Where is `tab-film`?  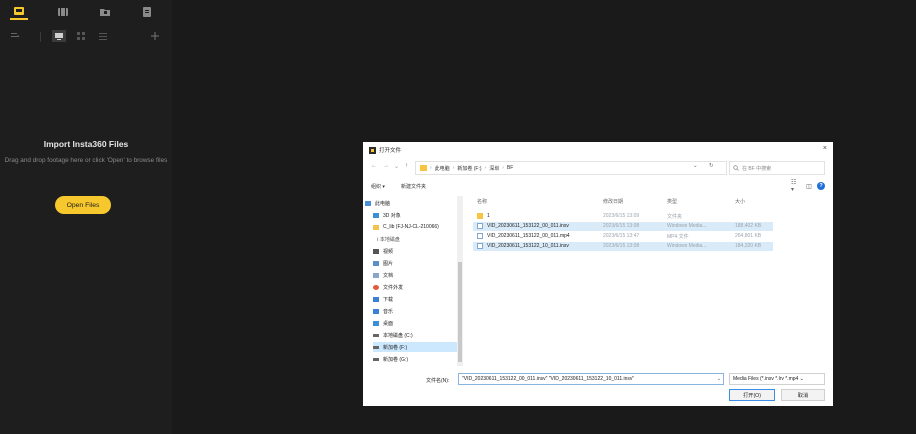 tab-film is located at coordinates (63, 12).